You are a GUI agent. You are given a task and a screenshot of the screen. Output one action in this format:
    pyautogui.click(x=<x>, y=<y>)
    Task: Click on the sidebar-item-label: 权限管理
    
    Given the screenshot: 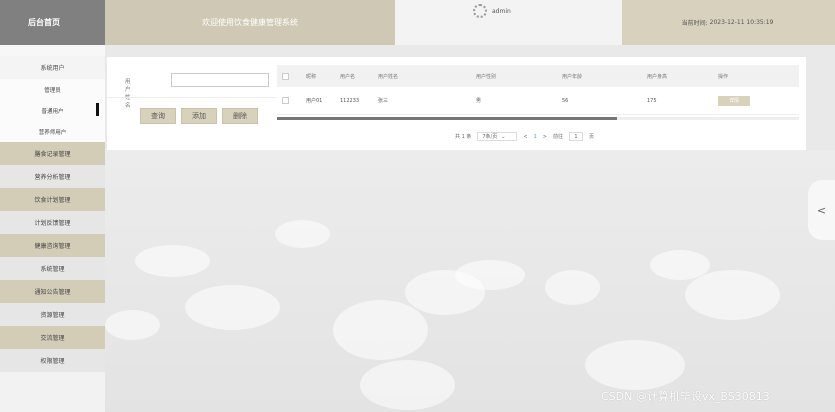 What is the action you would take?
    pyautogui.click(x=52, y=361)
    